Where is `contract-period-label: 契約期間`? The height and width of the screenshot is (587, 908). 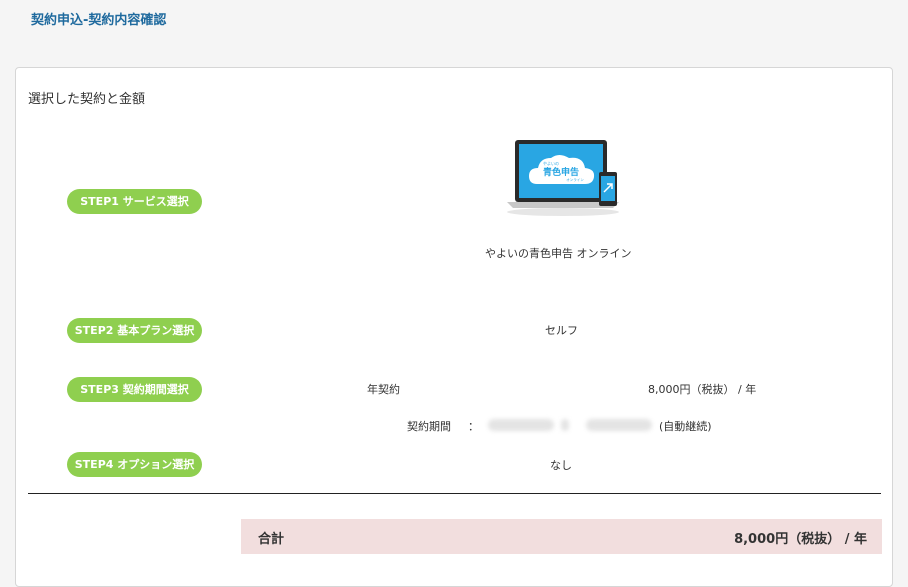
contract-period-label: 契約期間 is located at coordinates (429, 426).